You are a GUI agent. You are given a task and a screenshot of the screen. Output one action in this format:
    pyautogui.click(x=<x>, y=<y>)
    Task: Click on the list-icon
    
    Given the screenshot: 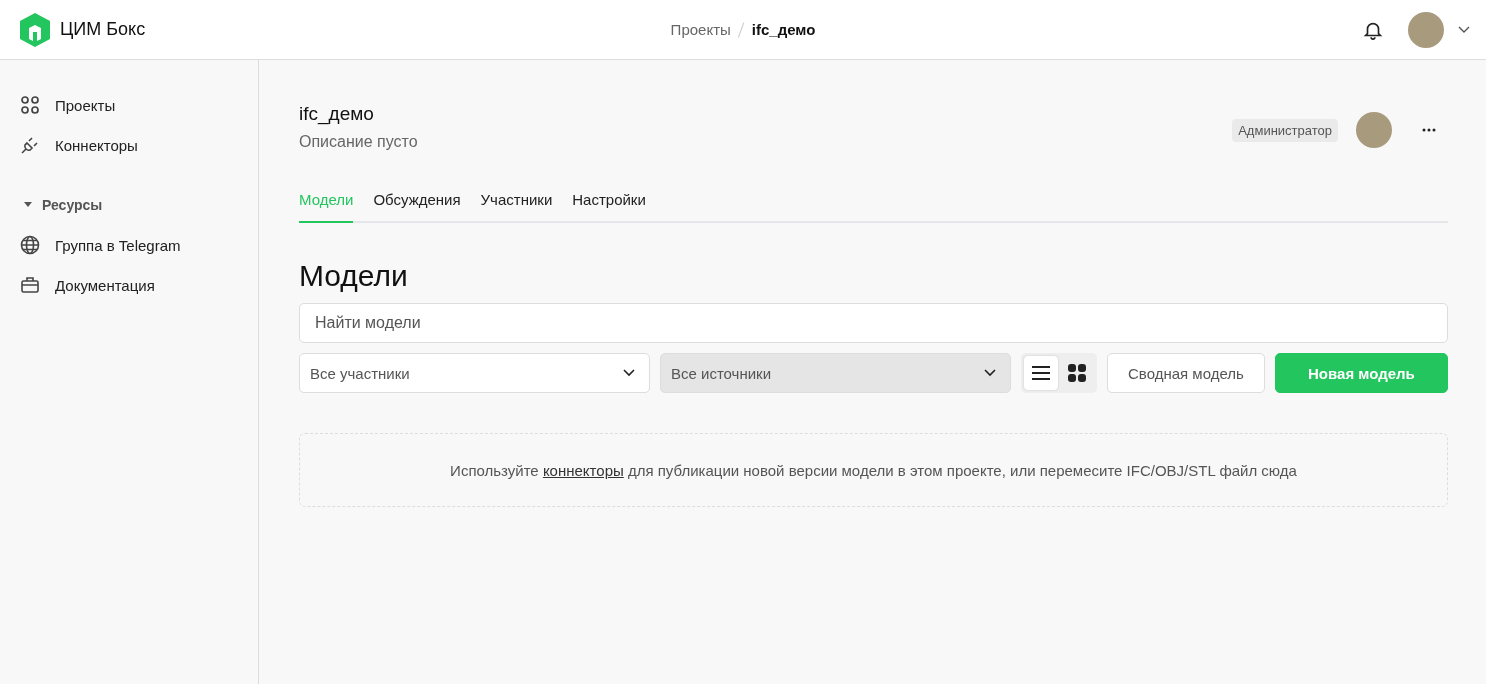 What is the action you would take?
    pyautogui.click(x=1041, y=373)
    